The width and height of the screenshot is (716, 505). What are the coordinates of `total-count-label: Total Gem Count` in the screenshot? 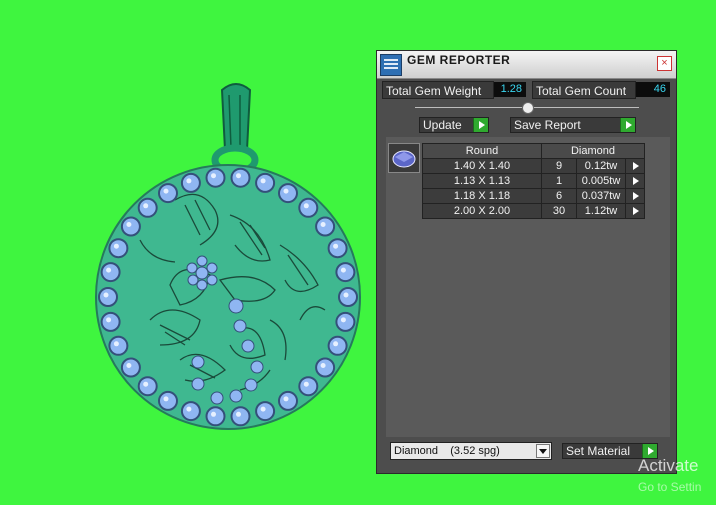 It's located at (584, 90).